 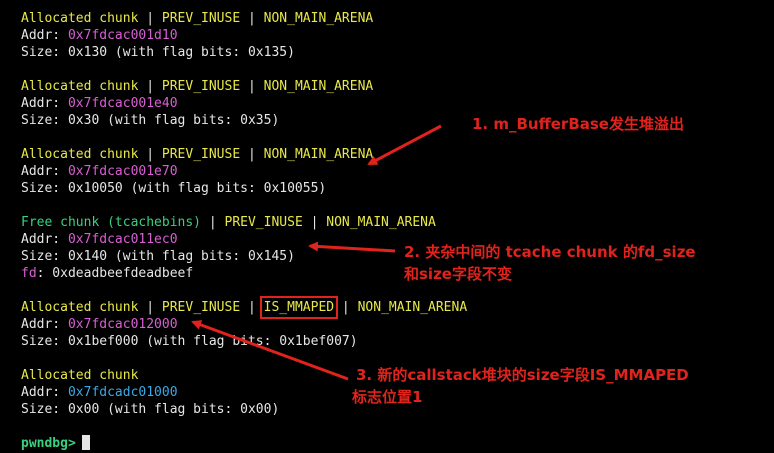 I want to click on annotation-1: 1. m_BufferBase发生堆溢出, so click(x=578, y=124).